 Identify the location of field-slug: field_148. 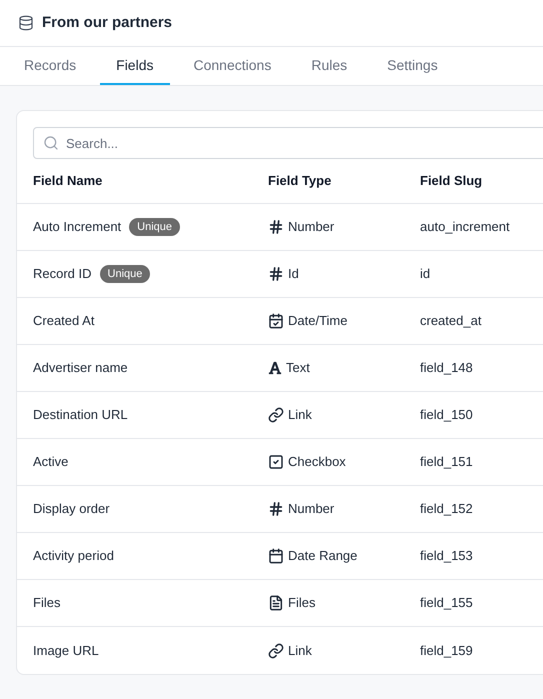
(446, 368).